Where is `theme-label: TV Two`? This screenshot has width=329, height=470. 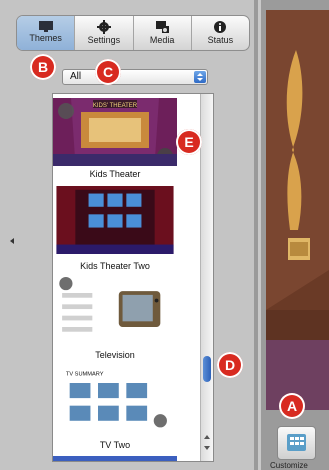
theme-label: TV Two is located at coordinates (115, 445).